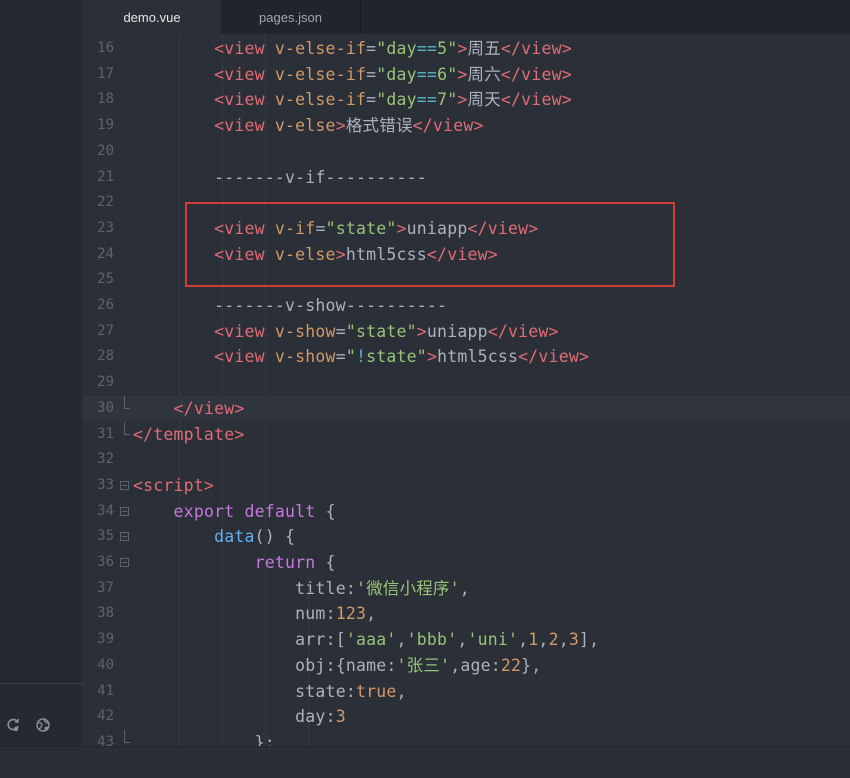  What do you see at coordinates (105, 176) in the screenshot?
I see `line-number: 21` at bounding box center [105, 176].